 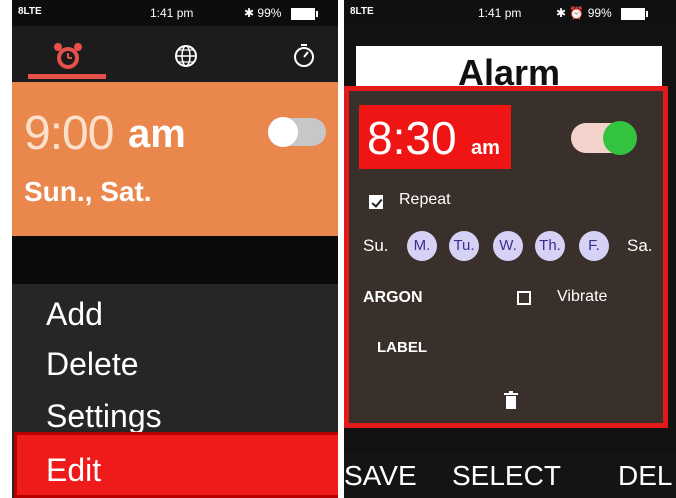 I want to click on alarm-clock-icon, so click(x=68, y=56).